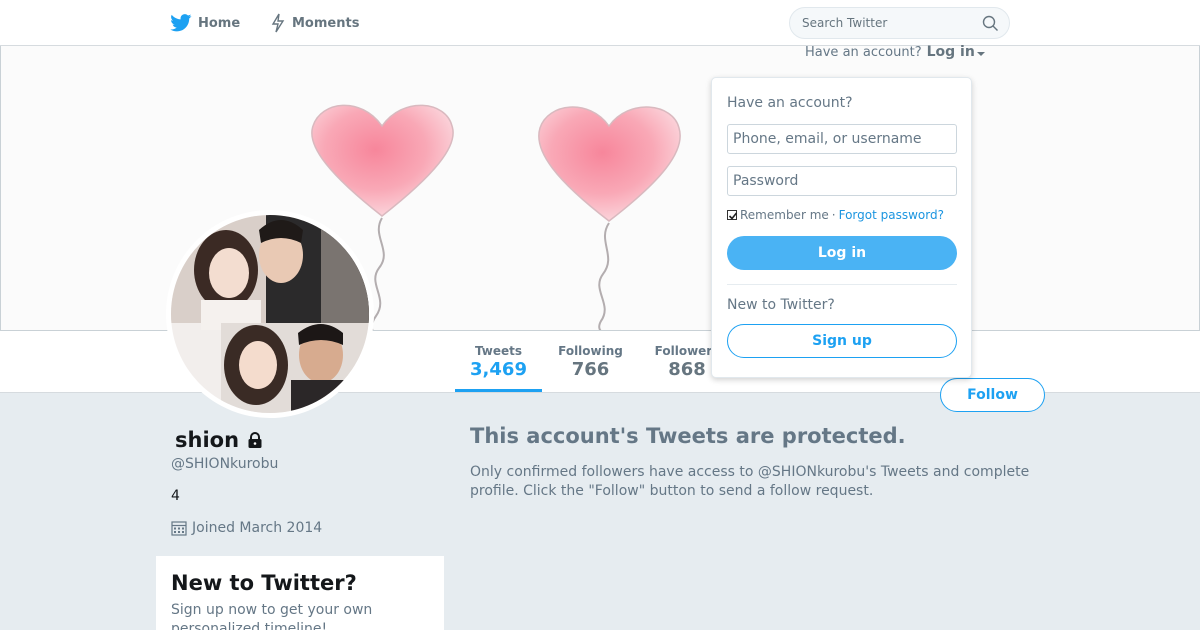  Describe the element at coordinates (891, 215) in the screenshot. I see `forgot-password-link: Forgot password?` at that location.